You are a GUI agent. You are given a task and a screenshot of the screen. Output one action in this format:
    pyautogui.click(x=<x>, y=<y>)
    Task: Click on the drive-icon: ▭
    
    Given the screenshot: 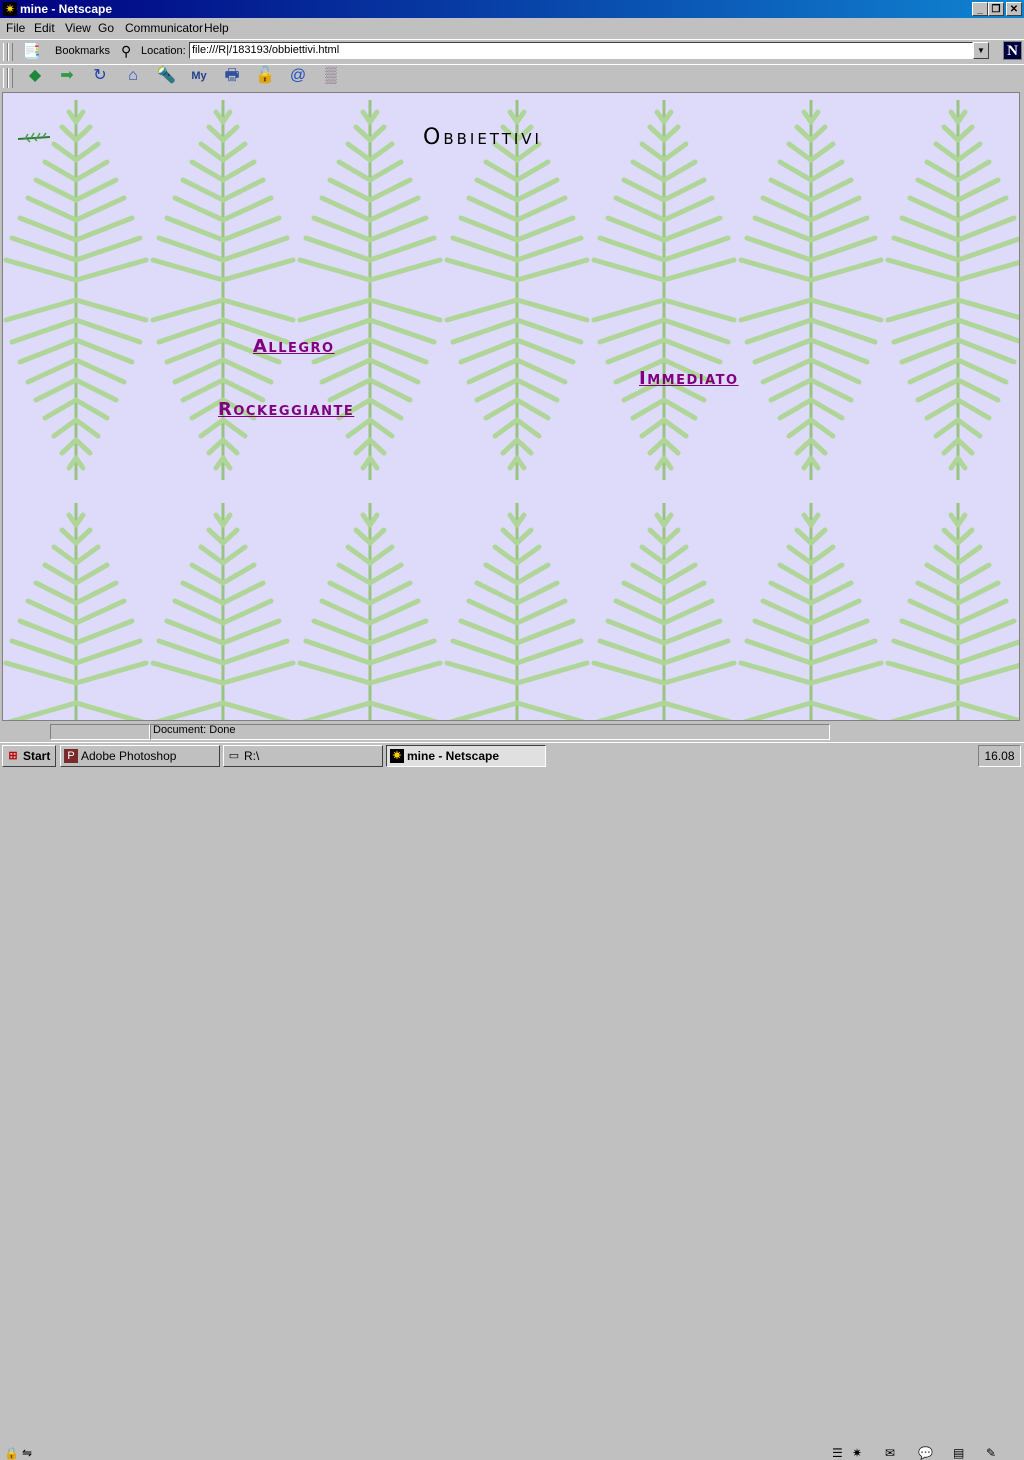 What is the action you would take?
    pyautogui.click(x=234, y=756)
    